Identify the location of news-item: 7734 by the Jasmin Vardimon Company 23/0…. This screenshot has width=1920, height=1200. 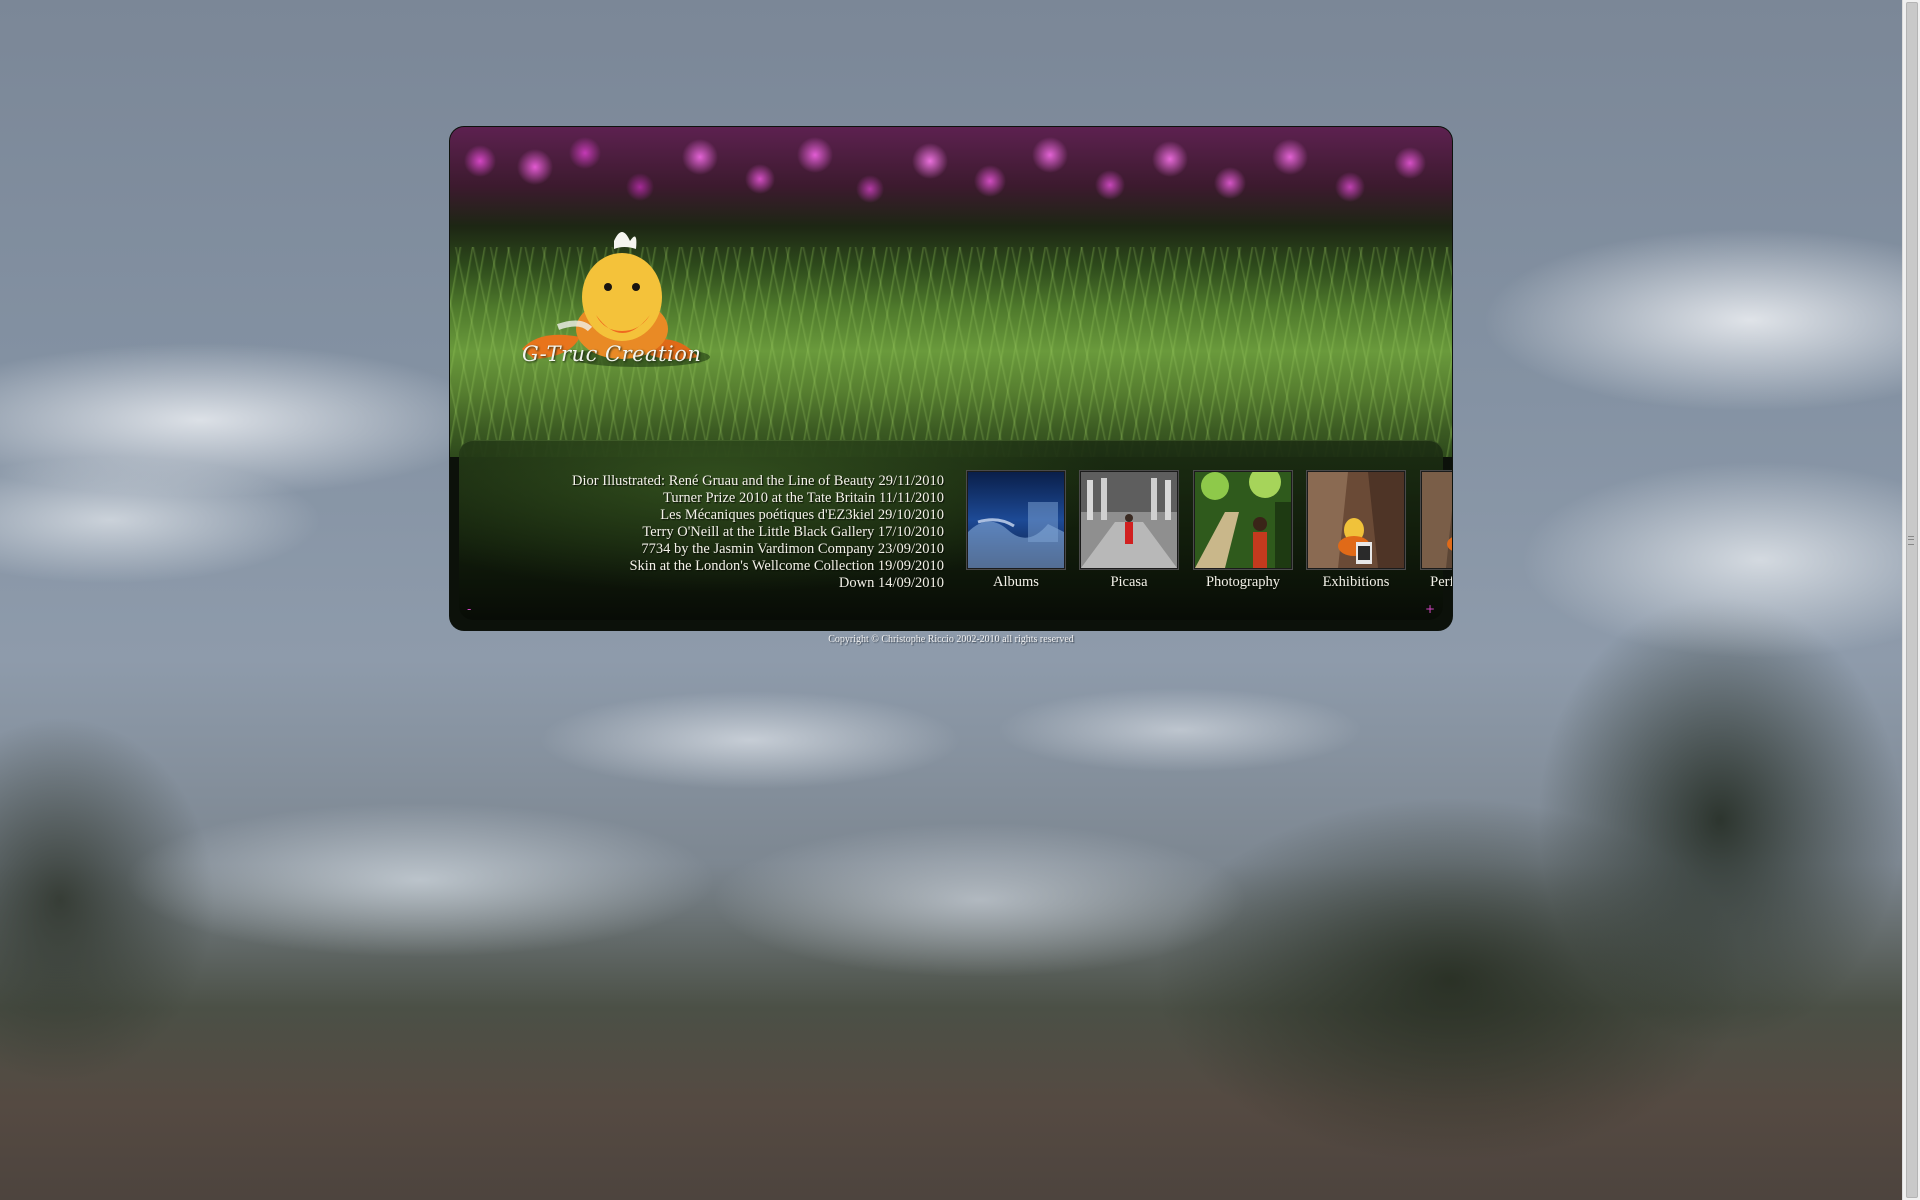
(758, 549).